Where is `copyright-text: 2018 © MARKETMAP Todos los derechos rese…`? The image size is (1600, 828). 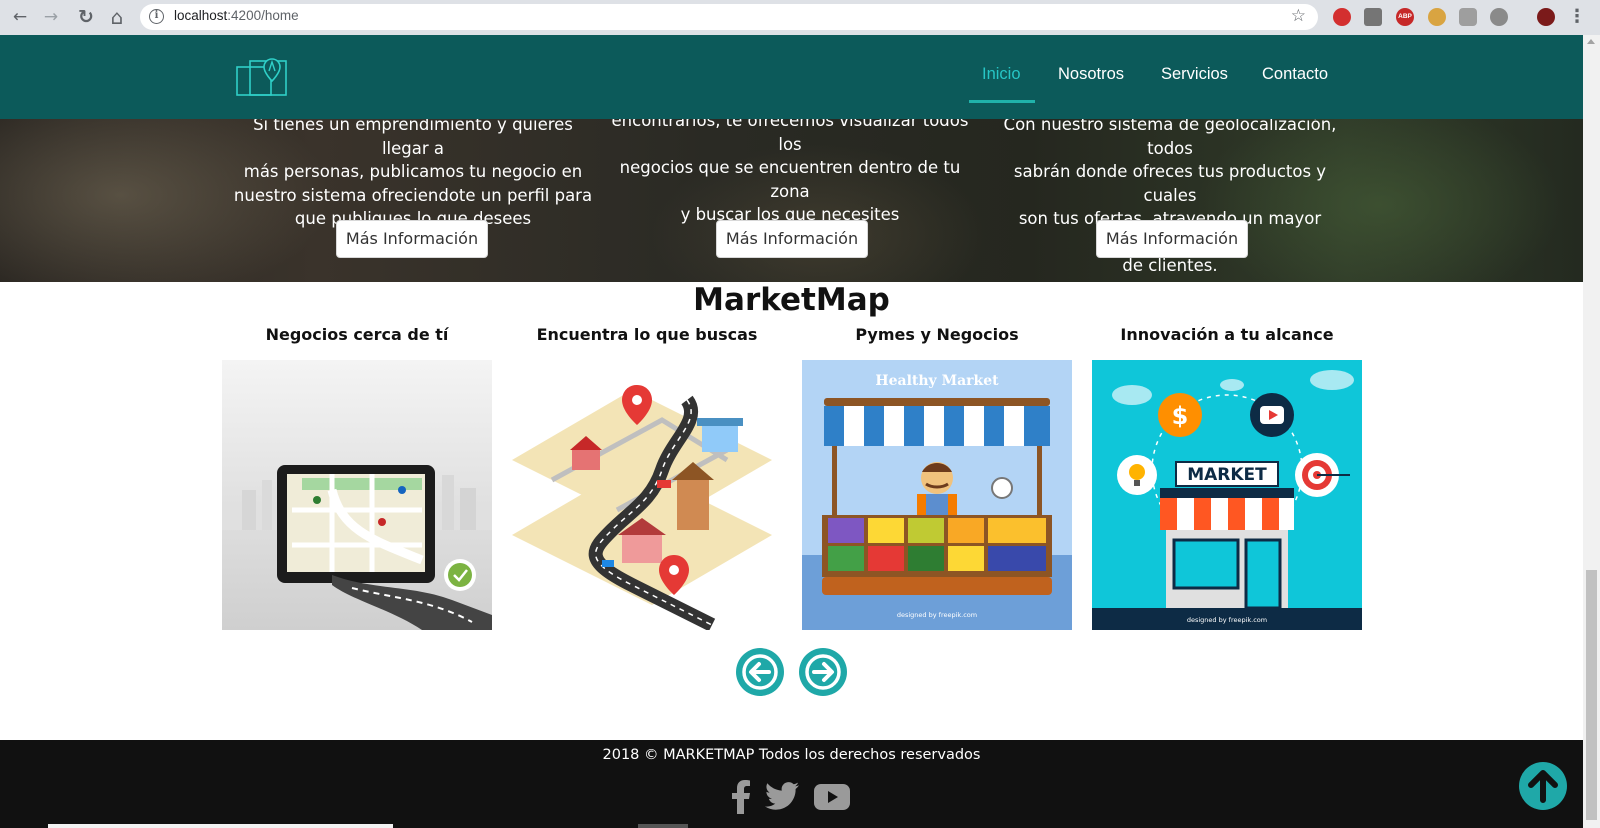 copyright-text: 2018 © MARKETMAP Todos los derechos rese… is located at coordinates (791, 755).